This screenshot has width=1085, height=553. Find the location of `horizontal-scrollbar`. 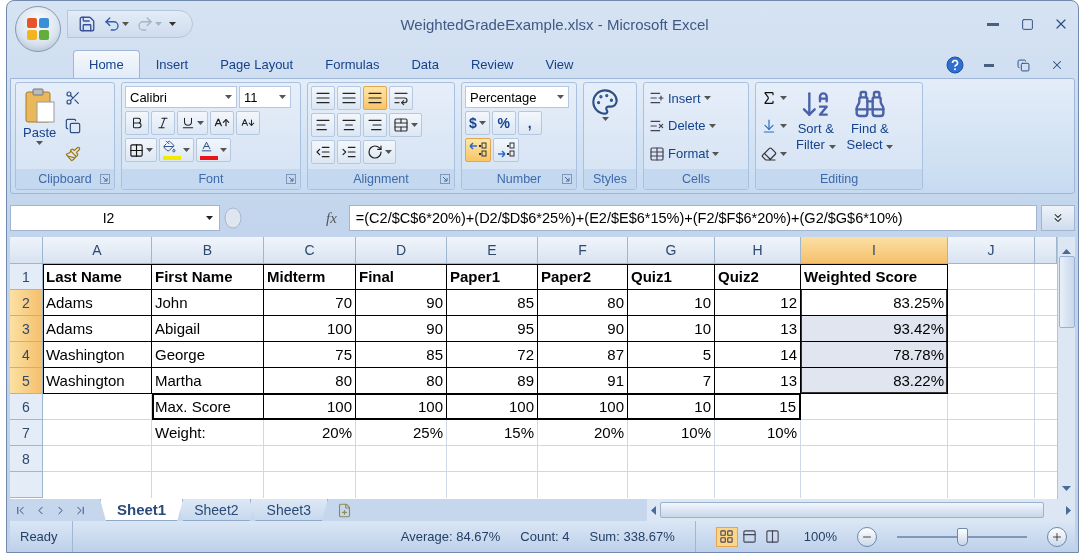

horizontal-scrollbar is located at coordinates (861, 510).